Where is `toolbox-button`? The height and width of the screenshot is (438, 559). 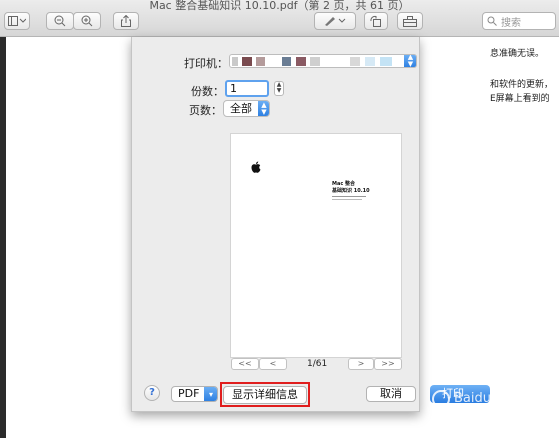 toolbox-button is located at coordinates (410, 21).